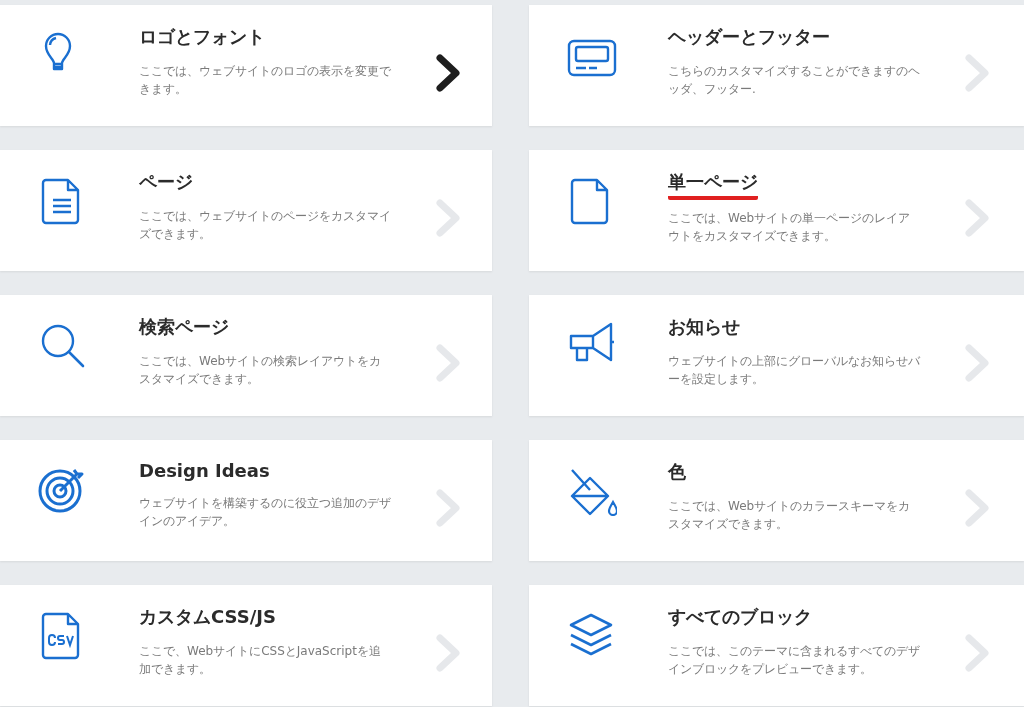 Image resolution: width=1024 pixels, height=707 pixels. What do you see at coordinates (704, 327) in the screenshot?
I see `card-title: お知らせ` at bounding box center [704, 327].